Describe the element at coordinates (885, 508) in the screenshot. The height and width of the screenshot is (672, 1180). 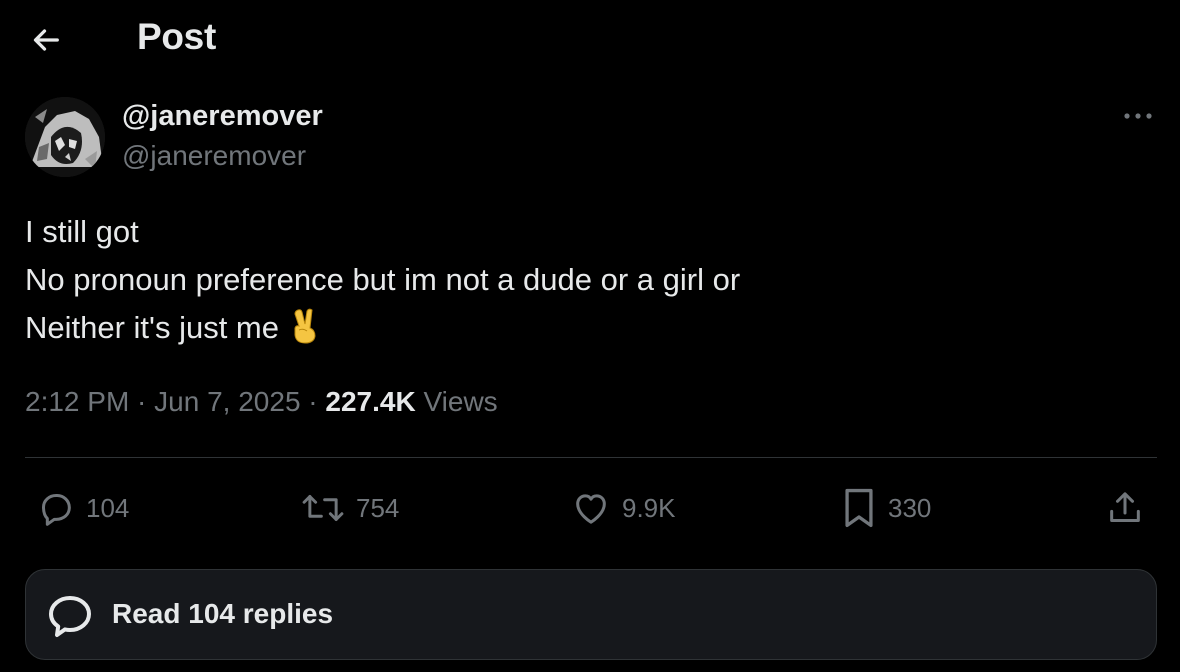
I see `bookmark-button: 330` at that location.